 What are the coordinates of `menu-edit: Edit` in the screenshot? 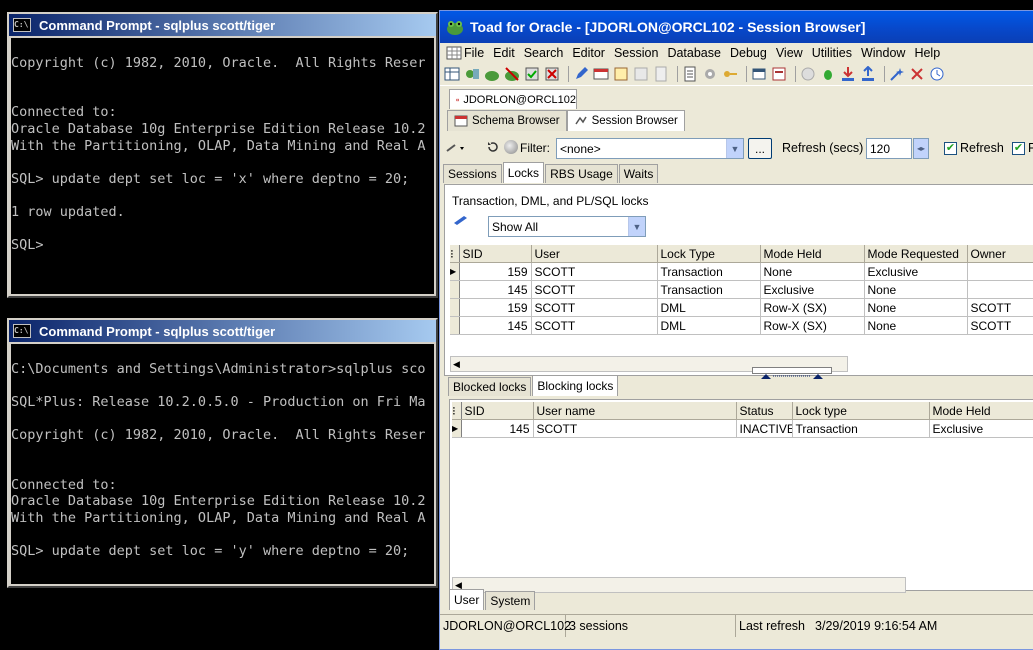 It's located at (504, 53).